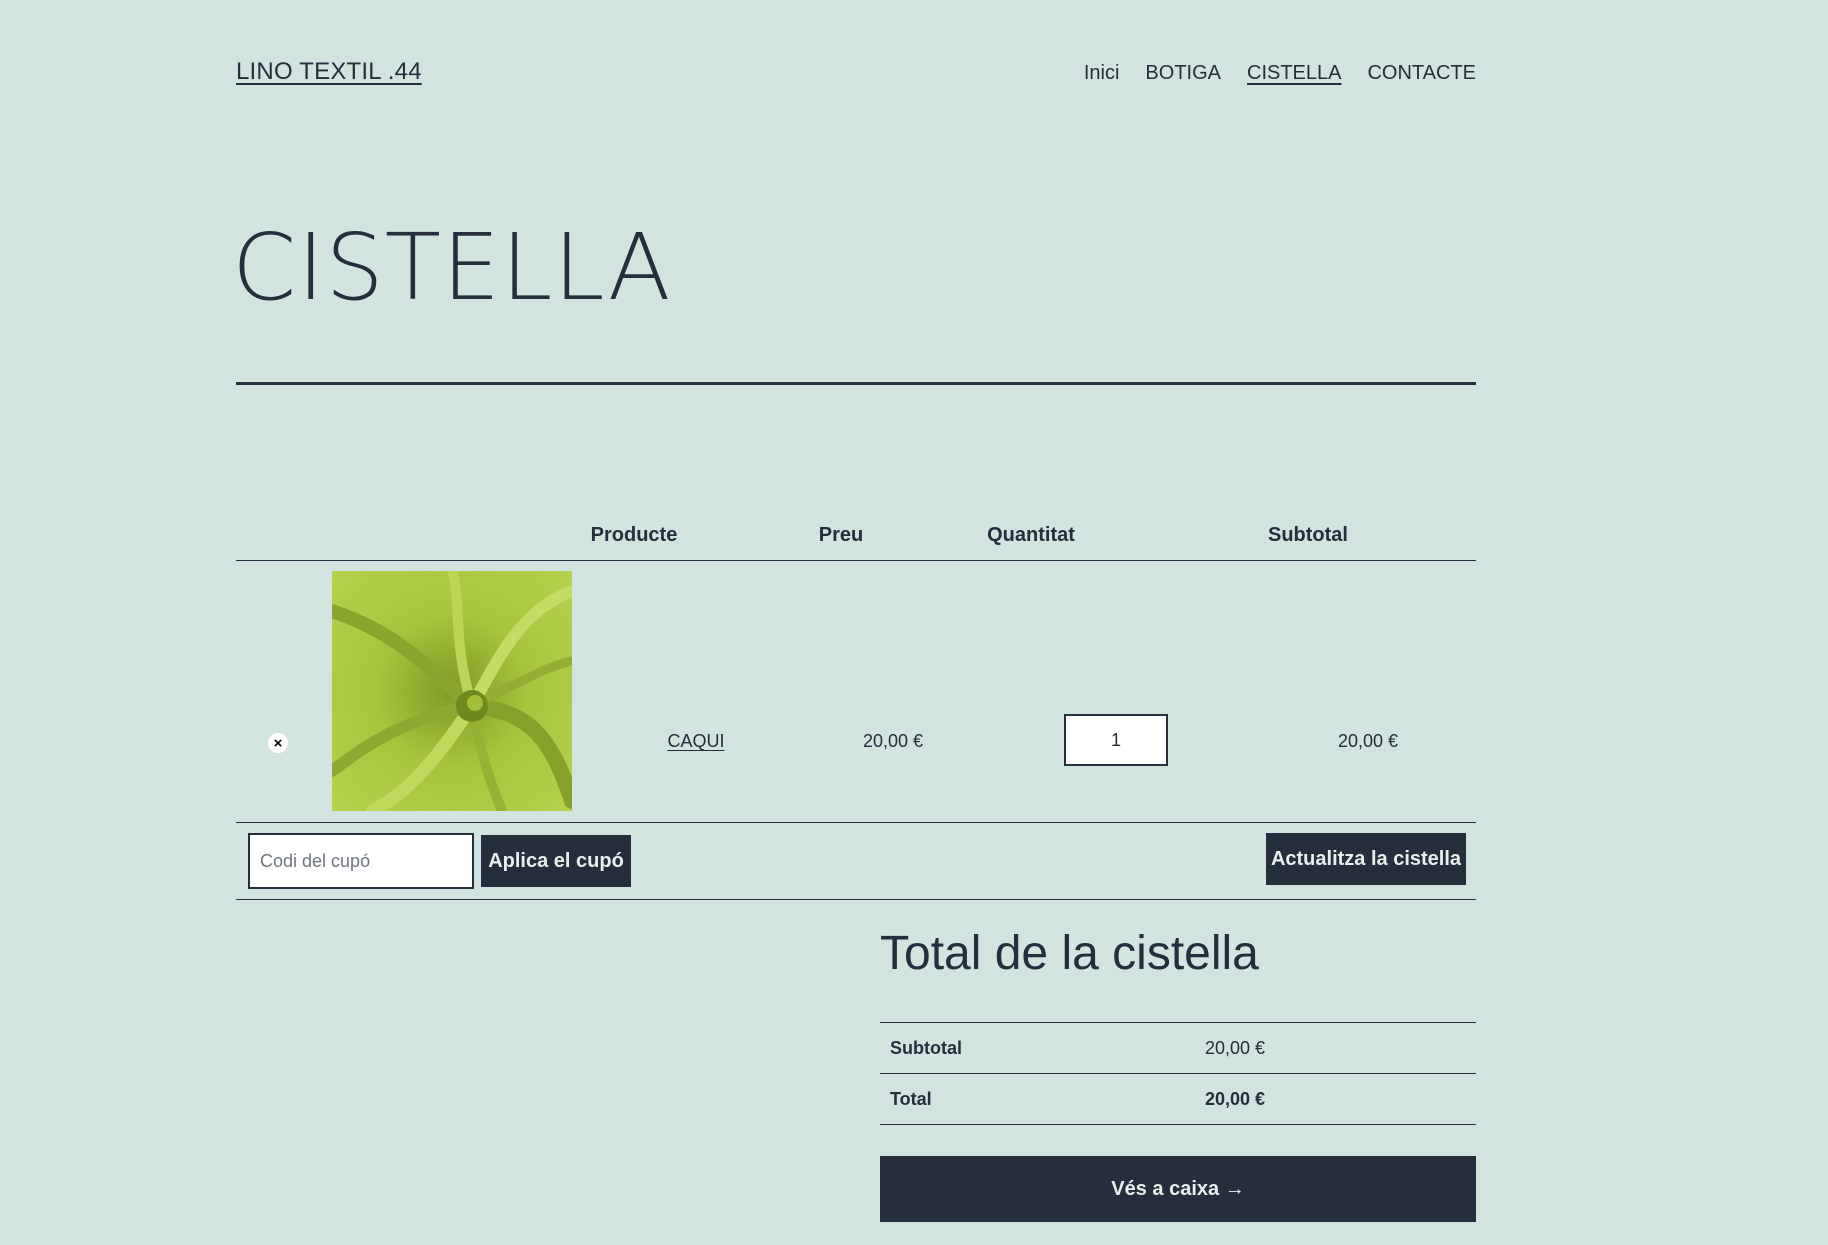 The height and width of the screenshot is (1245, 1828). Describe the element at coordinates (856, 383) in the screenshot. I see `title-divider` at that location.